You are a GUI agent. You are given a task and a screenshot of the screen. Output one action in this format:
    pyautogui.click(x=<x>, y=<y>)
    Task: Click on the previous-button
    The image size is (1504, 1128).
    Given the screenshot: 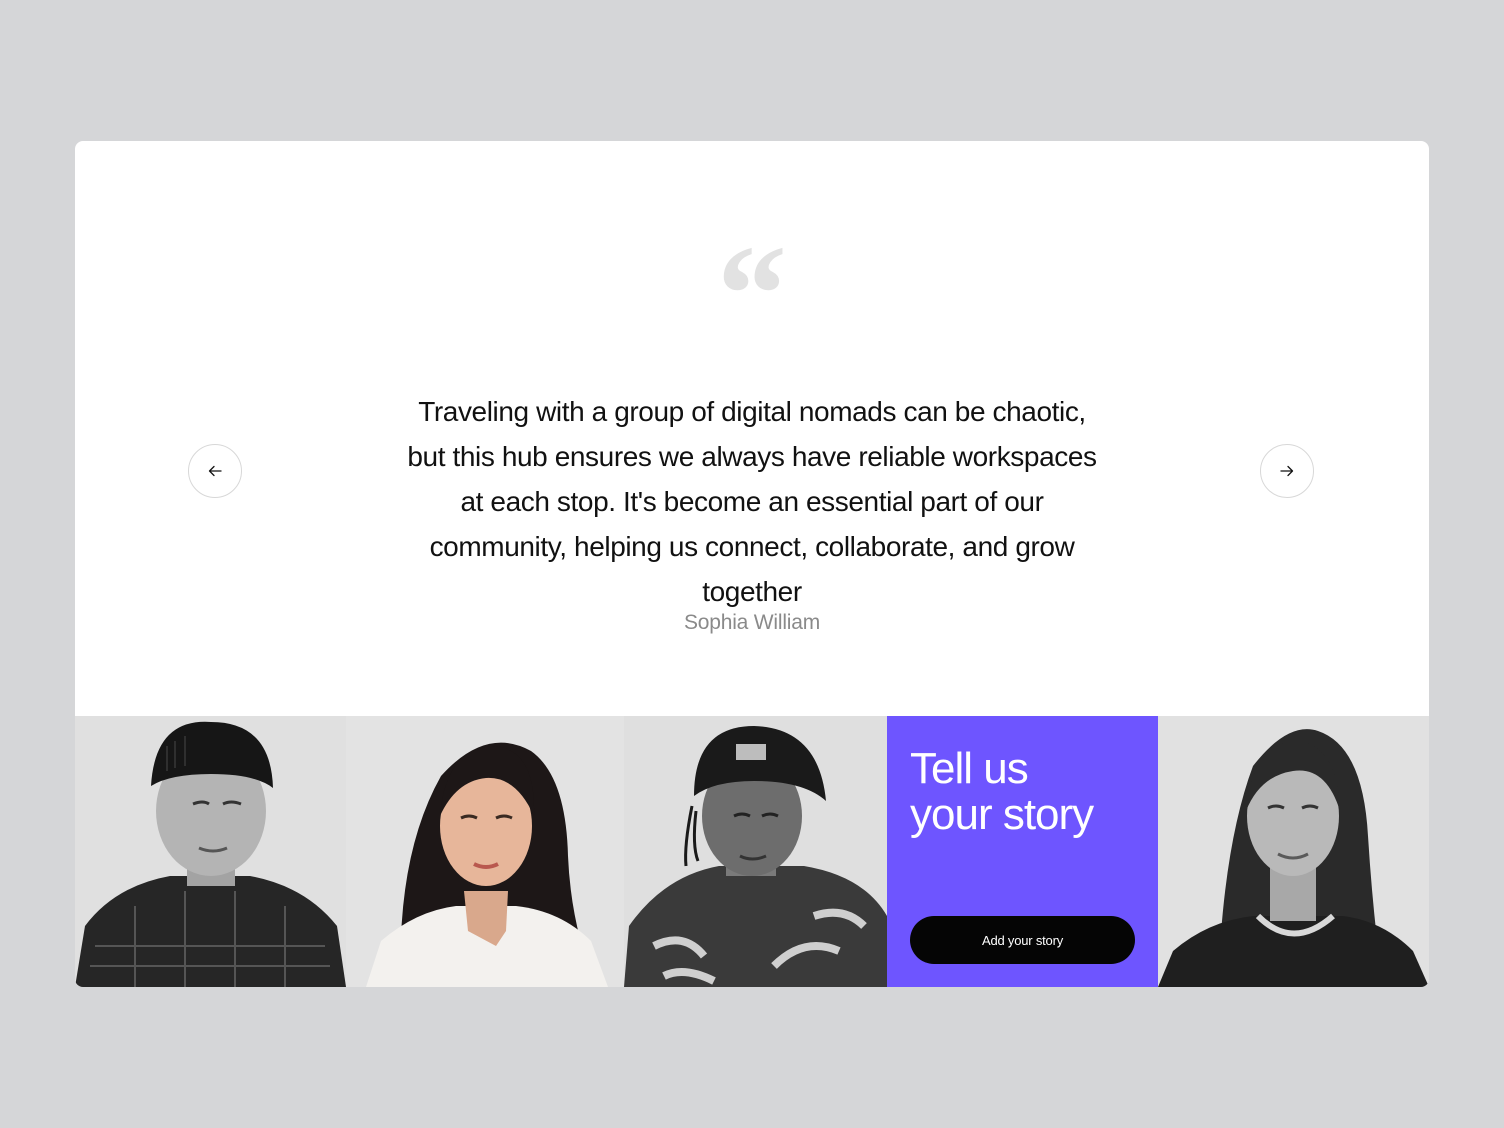 What is the action you would take?
    pyautogui.click(x=215, y=471)
    